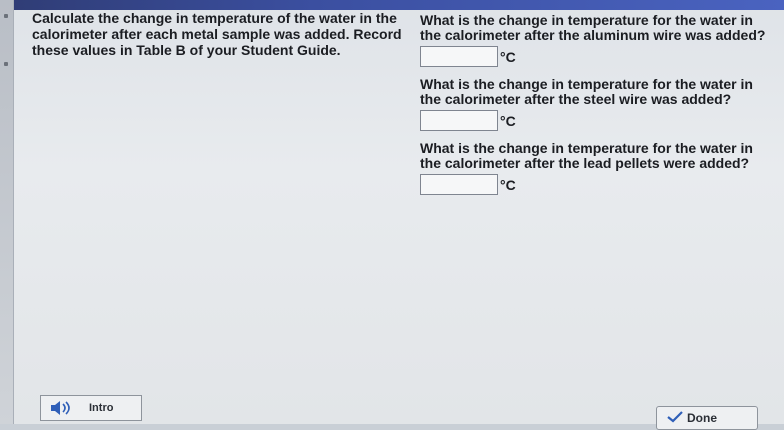 This screenshot has height=430, width=784. What do you see at coordinates (675, 417) in the screenshot?
I see `check-icon` at bounding box center [675, 417].